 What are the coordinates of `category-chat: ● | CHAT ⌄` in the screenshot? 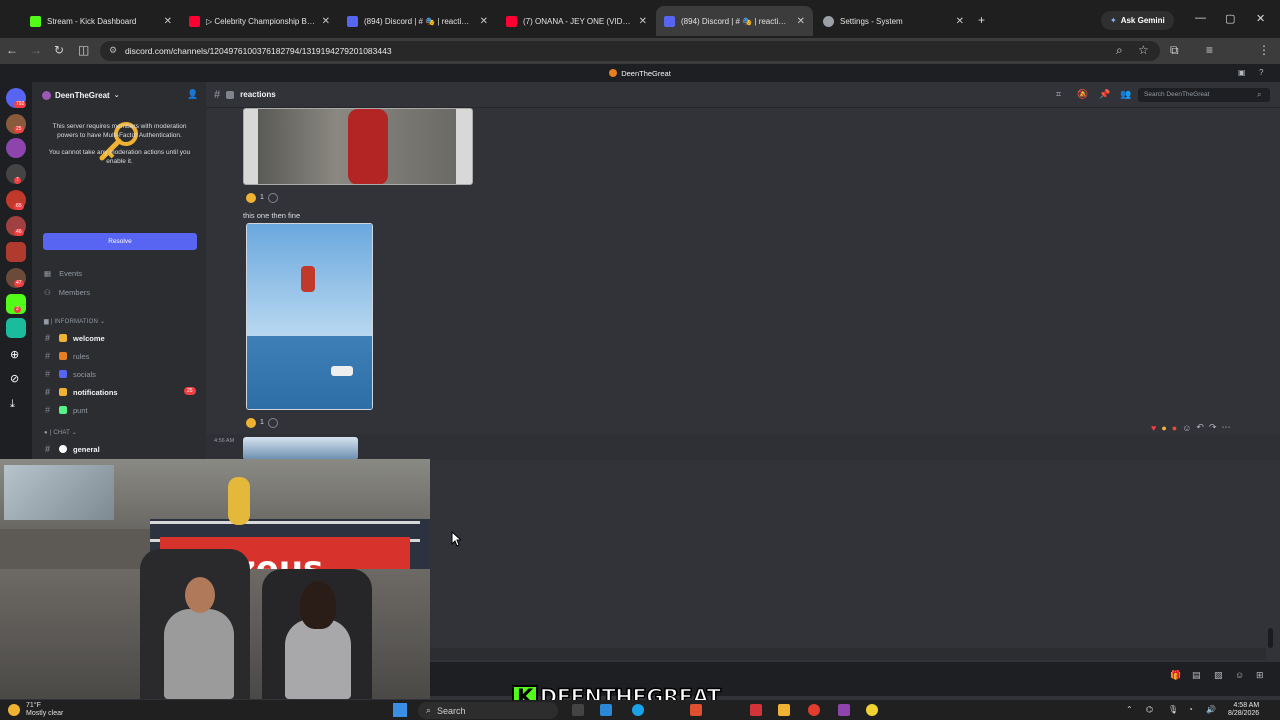 It's located at (60, 432).